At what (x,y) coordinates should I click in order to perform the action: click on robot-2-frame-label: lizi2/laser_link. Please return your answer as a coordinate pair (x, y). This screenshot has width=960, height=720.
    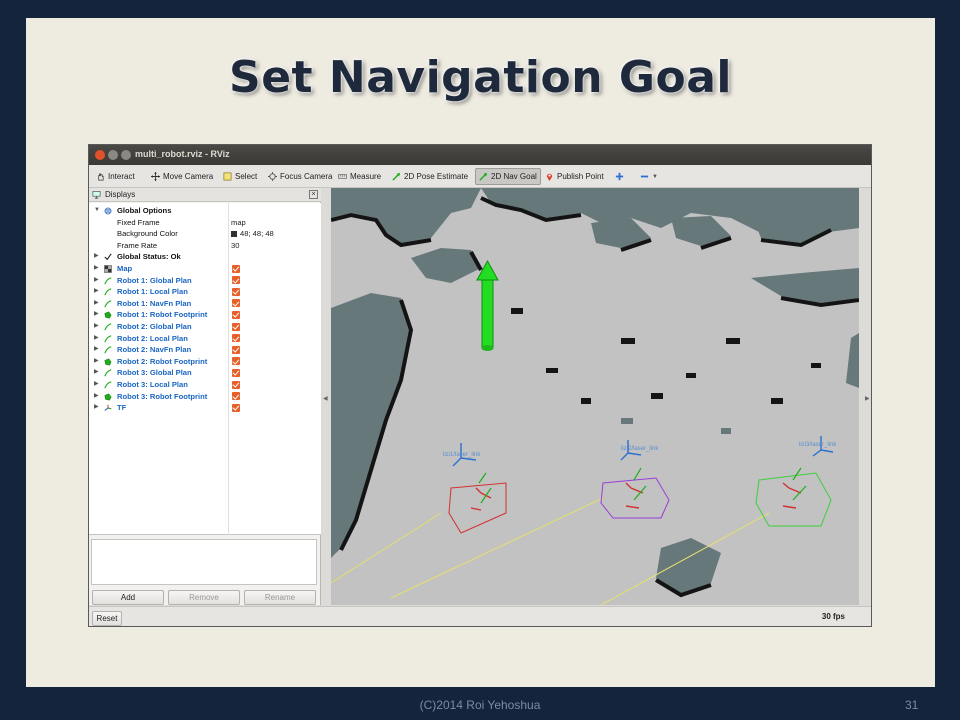
    Looking at the image, I should click on (640, 449).